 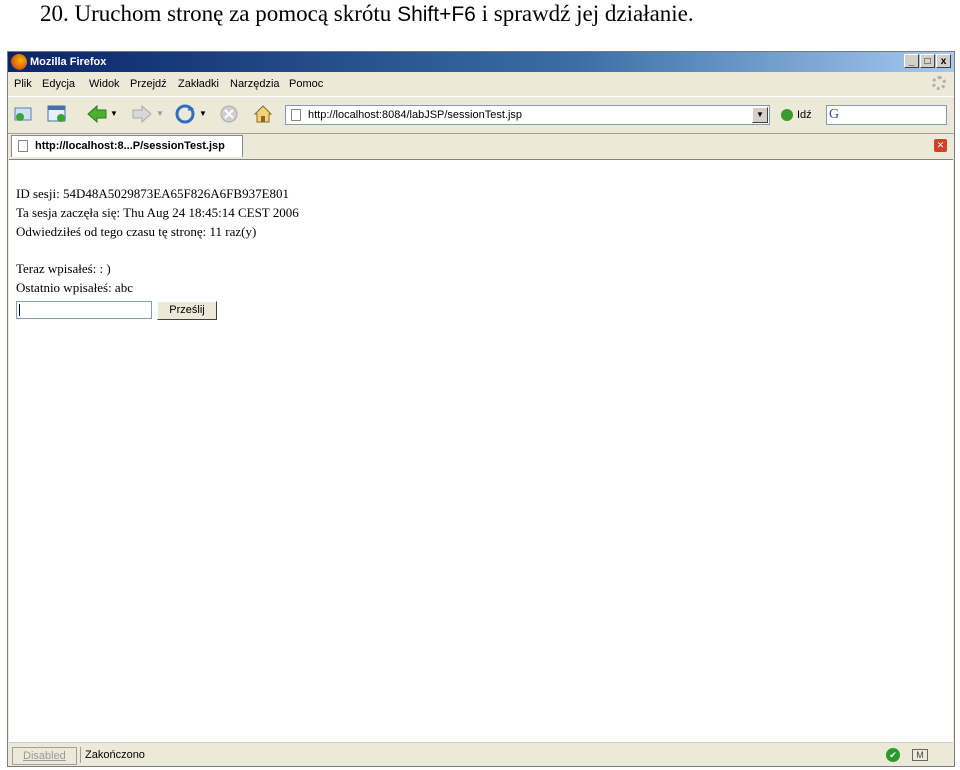 What do you see at coordinates (804, 115) in the screenshot?
I see `go-label: Idź` at bounding box center [804, 115].